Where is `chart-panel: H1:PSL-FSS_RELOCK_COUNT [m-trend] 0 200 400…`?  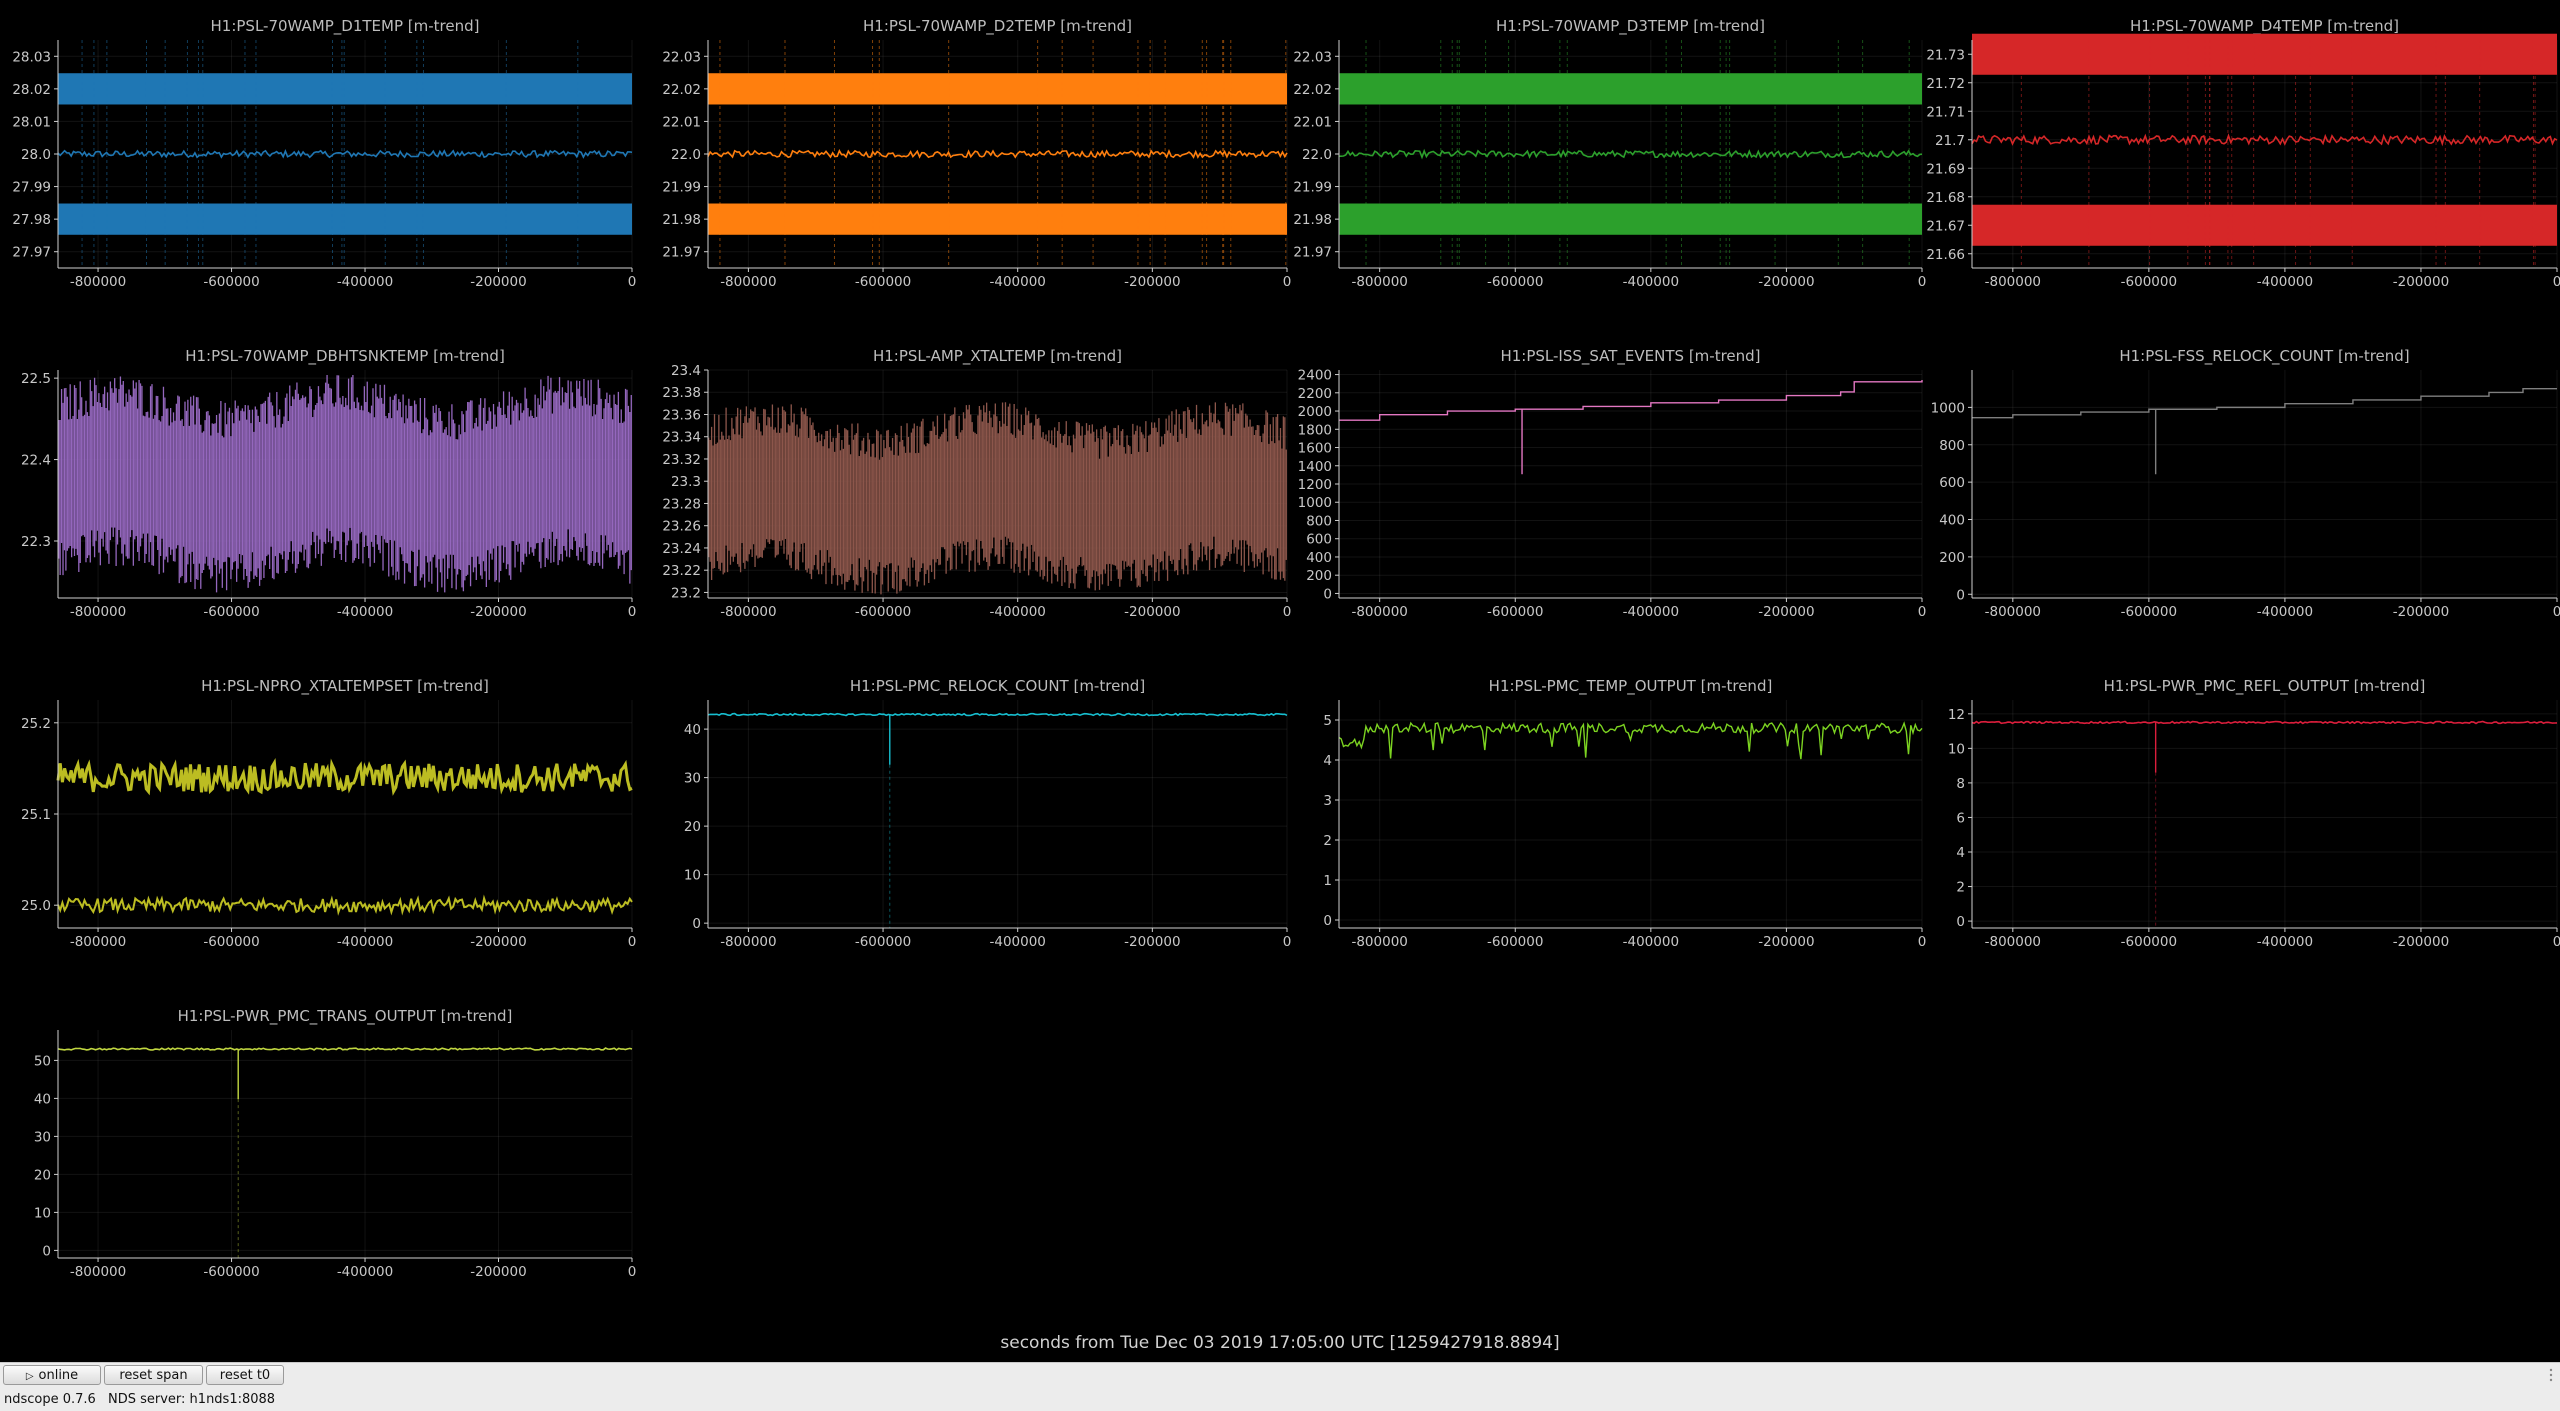
chart-panel: H1:PSL-FSS_RELOCK_COUNT [m-trend] 0 200 400… is located at coordinates (2245, 489).